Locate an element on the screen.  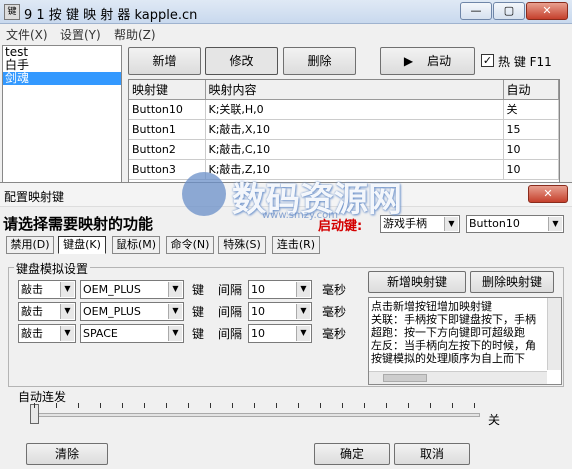
maximize-button: ▢ is located at coordinates (509, 11).